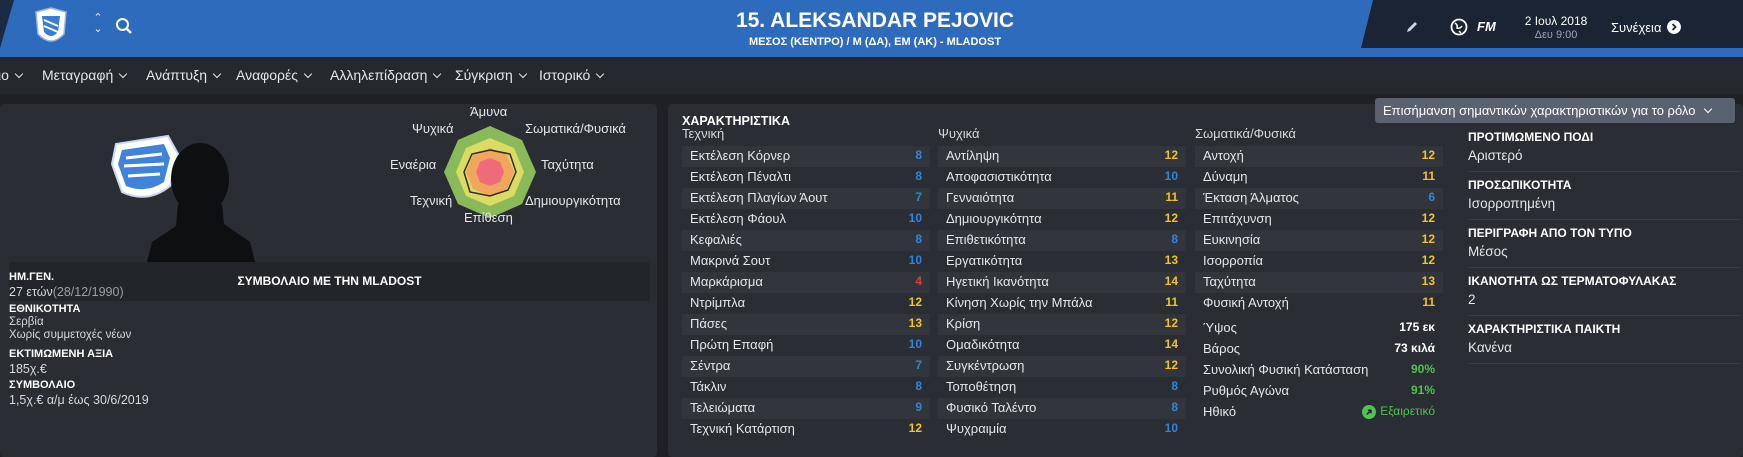  I want to click on attribute-value: 8, so click(1174, 386).